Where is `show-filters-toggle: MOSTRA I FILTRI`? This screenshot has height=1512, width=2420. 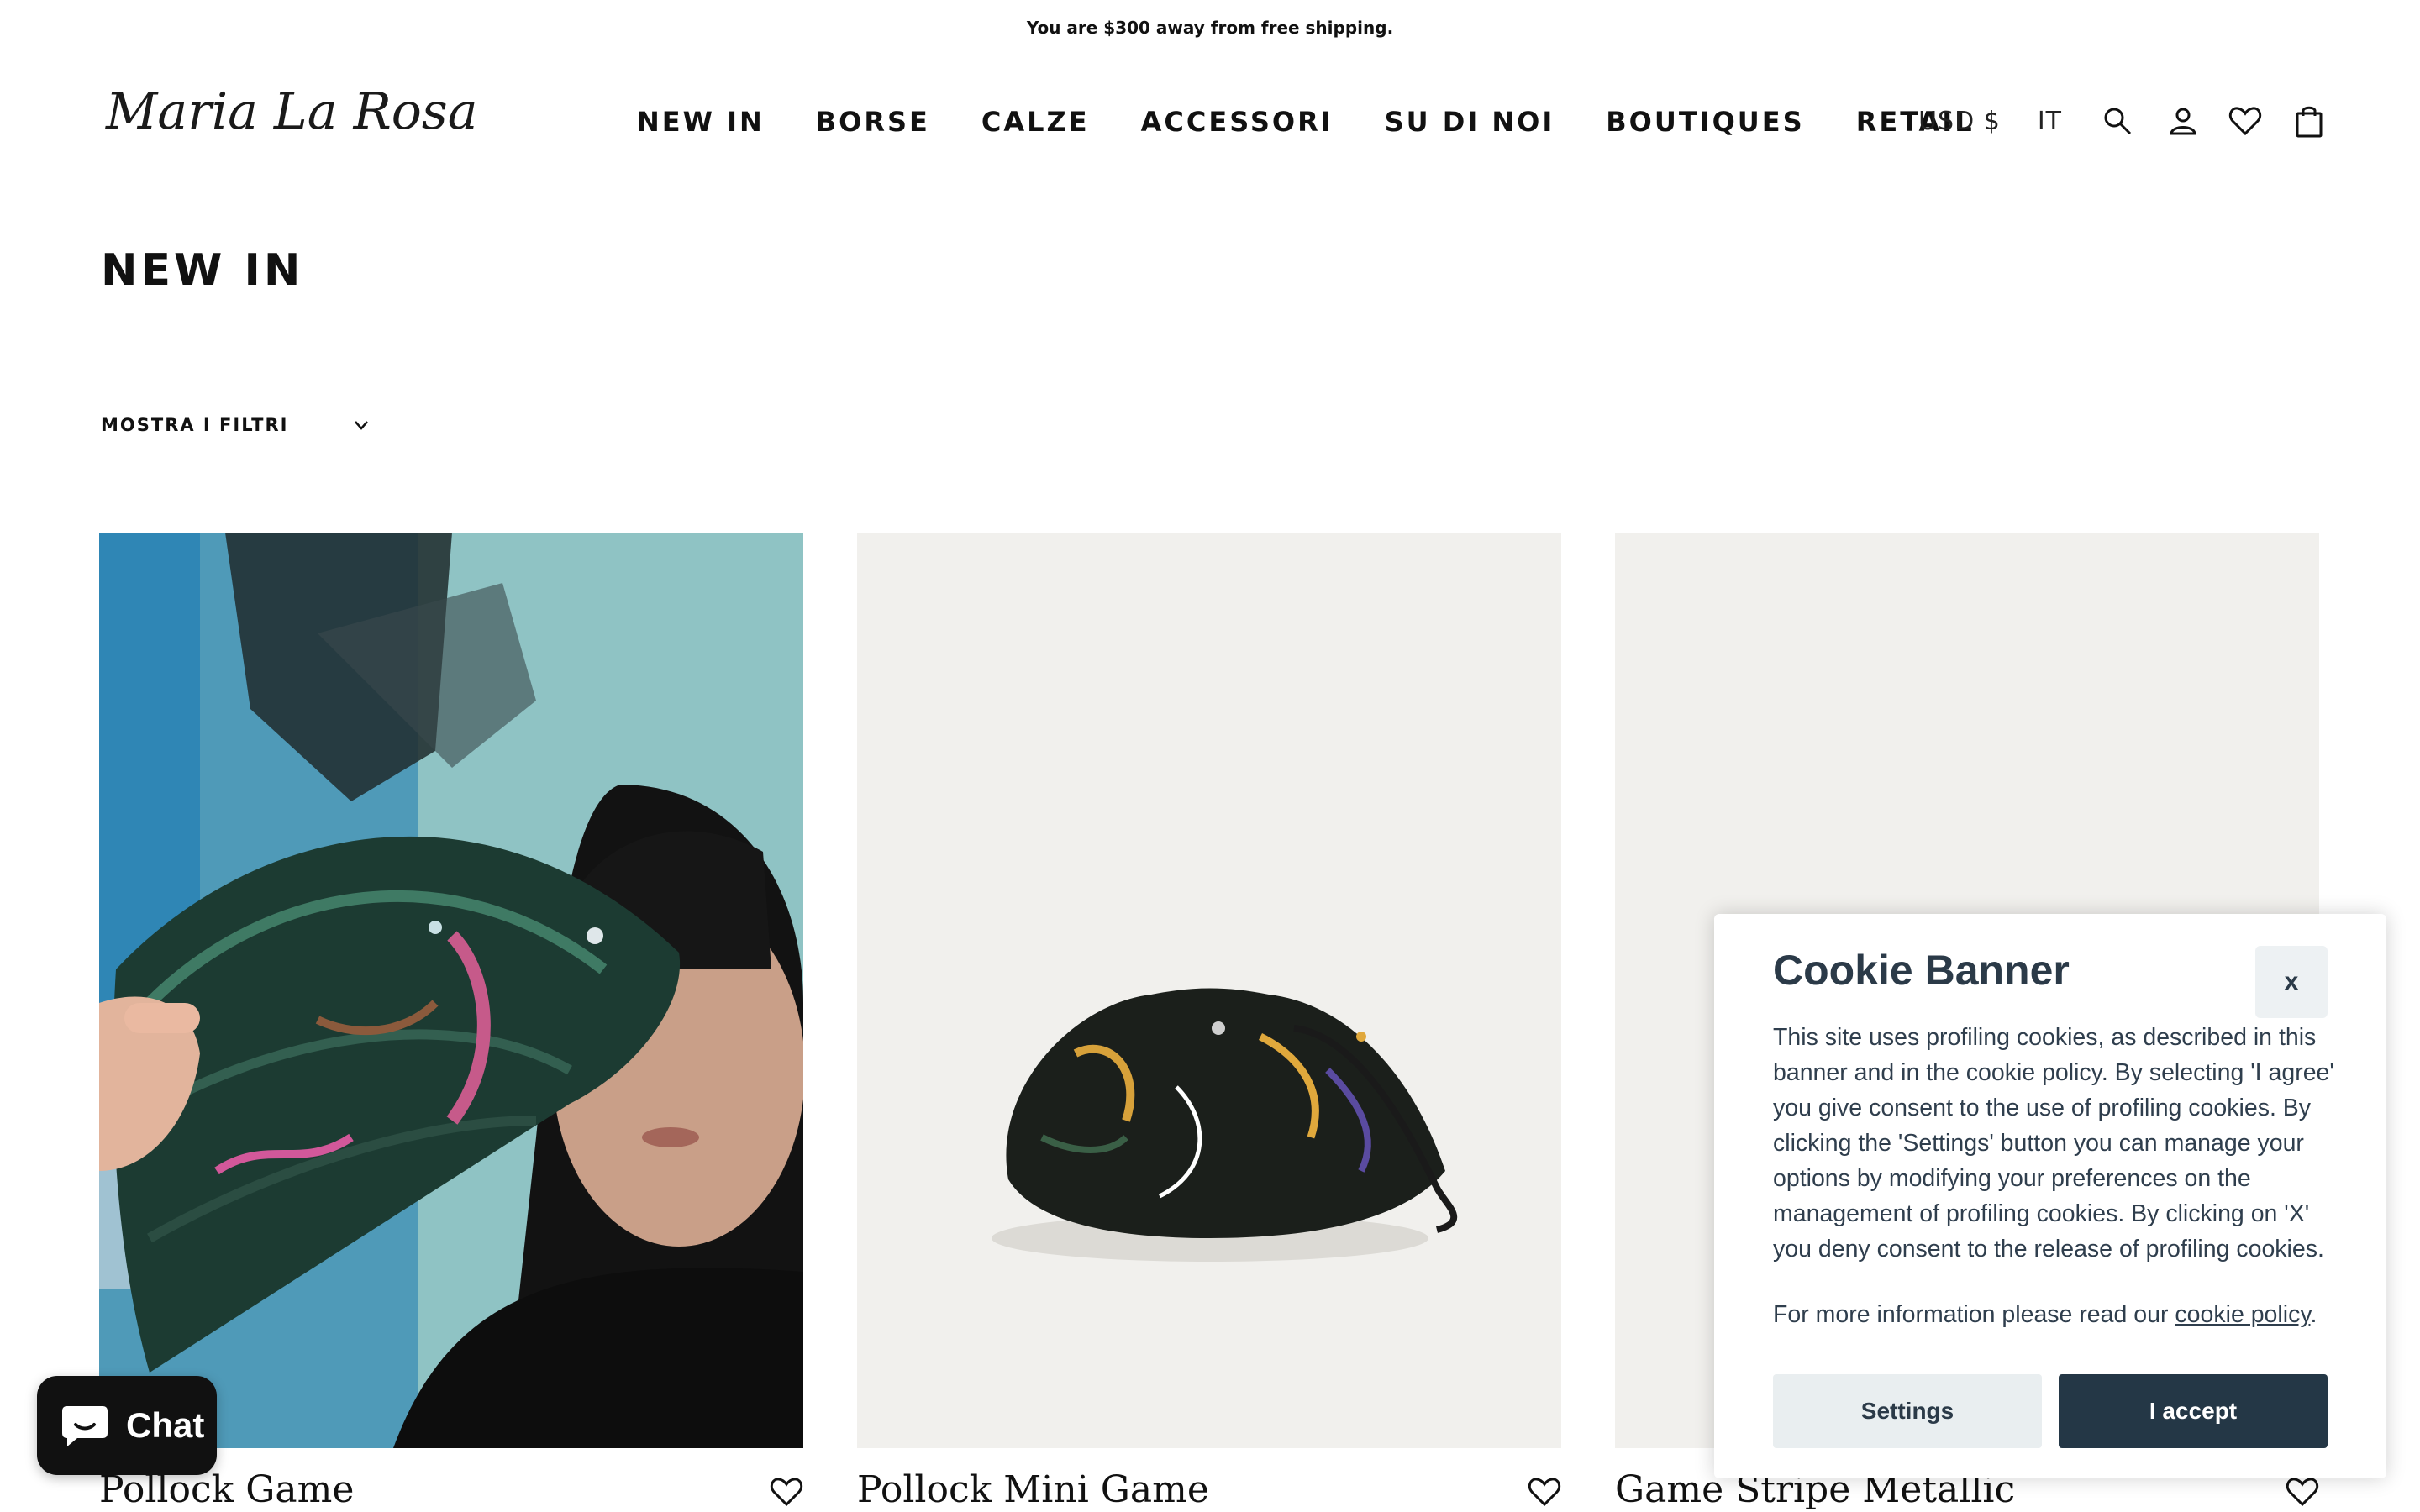 show-filters-toggle: MOSTRA I FILTRI is located at coordinates (236, 425).